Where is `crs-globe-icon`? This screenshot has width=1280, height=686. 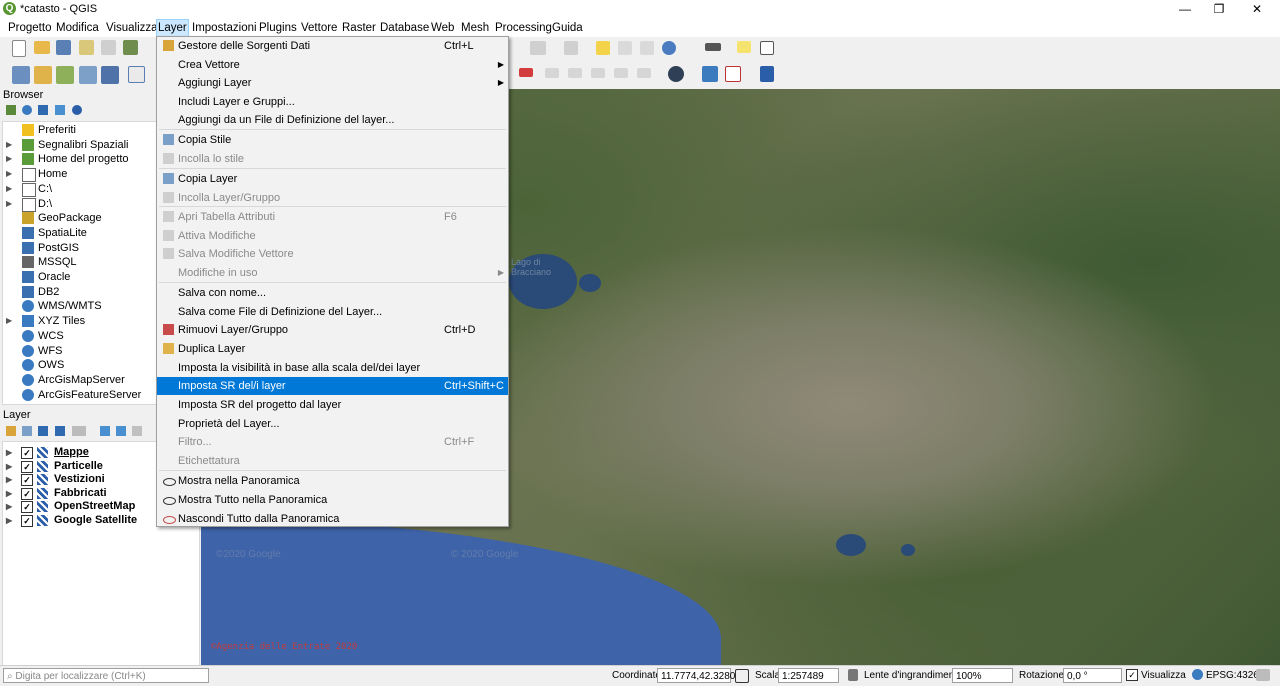 crs-globe-icon is located at coordinates (1197, 674).